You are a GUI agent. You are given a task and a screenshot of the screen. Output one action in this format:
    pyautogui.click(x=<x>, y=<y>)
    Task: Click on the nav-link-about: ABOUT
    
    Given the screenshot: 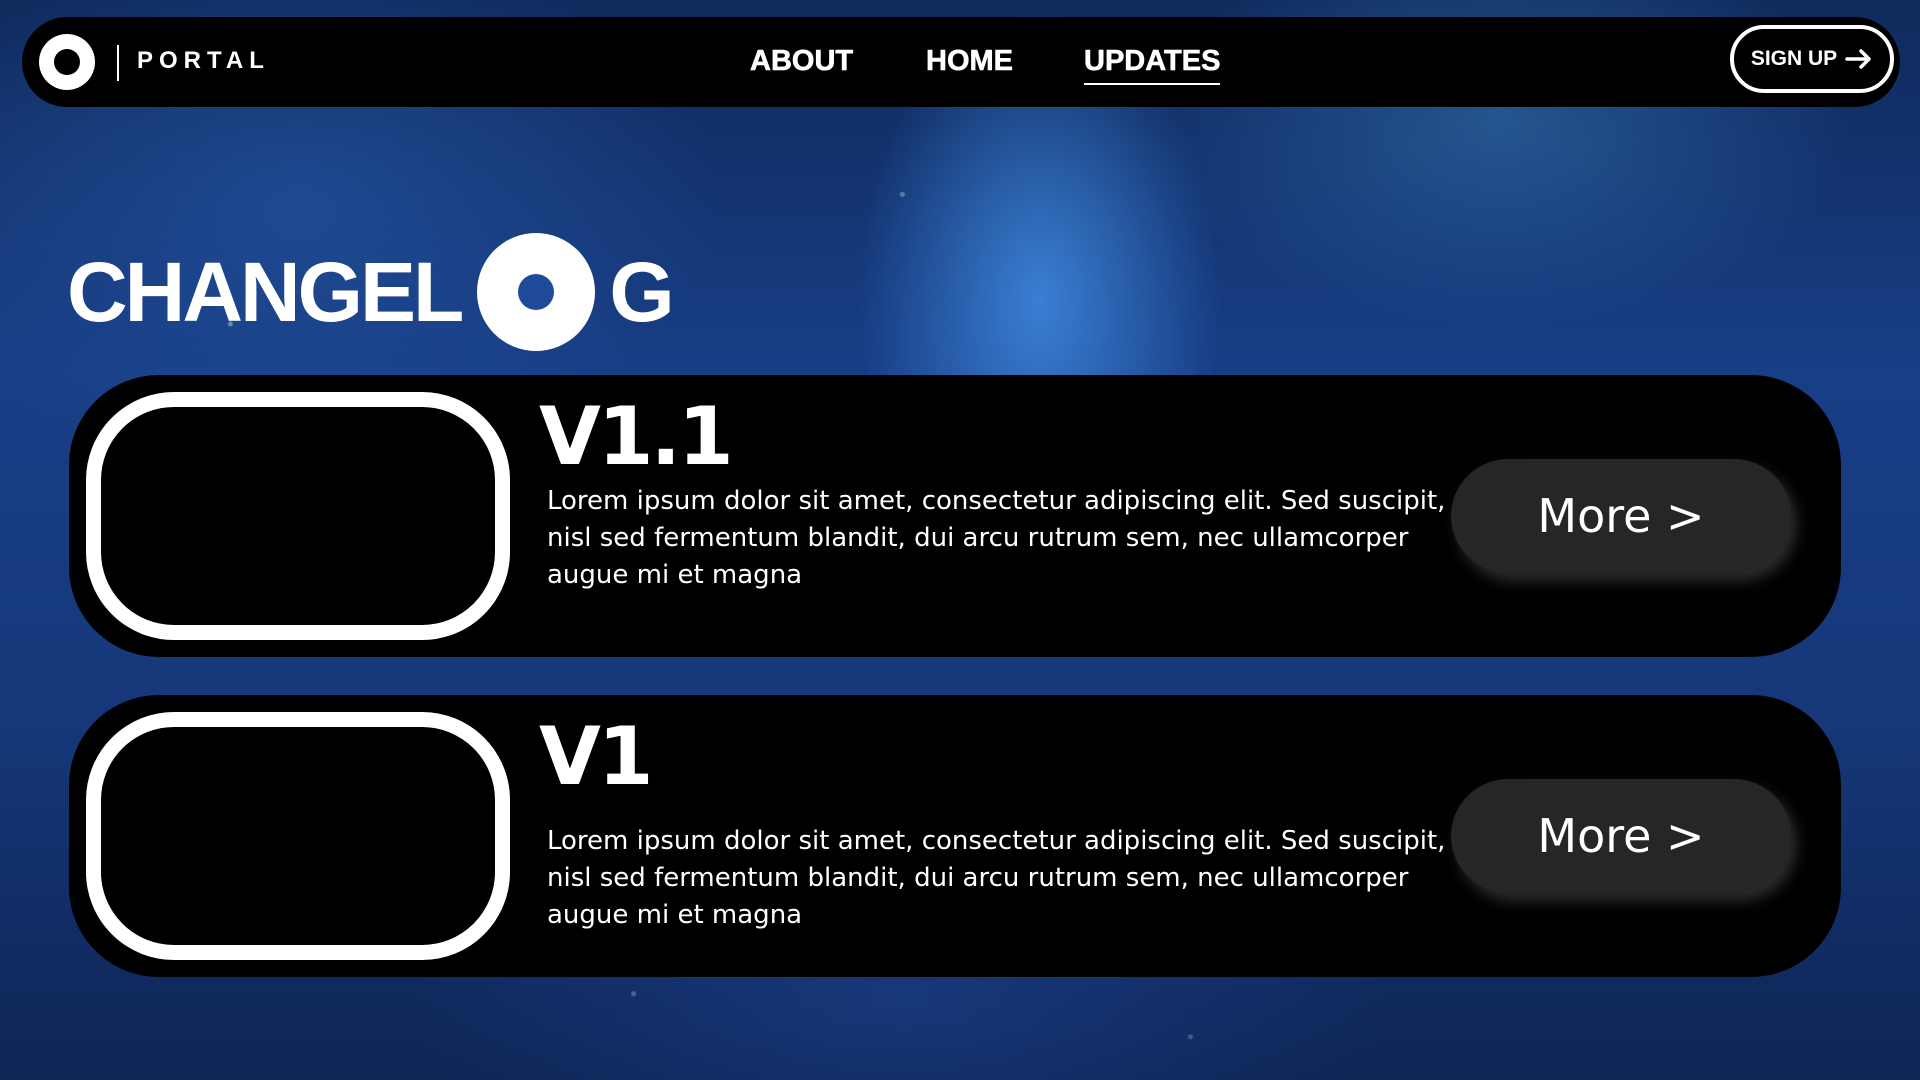 What is the action you would take?
    pyautogui.click(x=802, y=61)
    